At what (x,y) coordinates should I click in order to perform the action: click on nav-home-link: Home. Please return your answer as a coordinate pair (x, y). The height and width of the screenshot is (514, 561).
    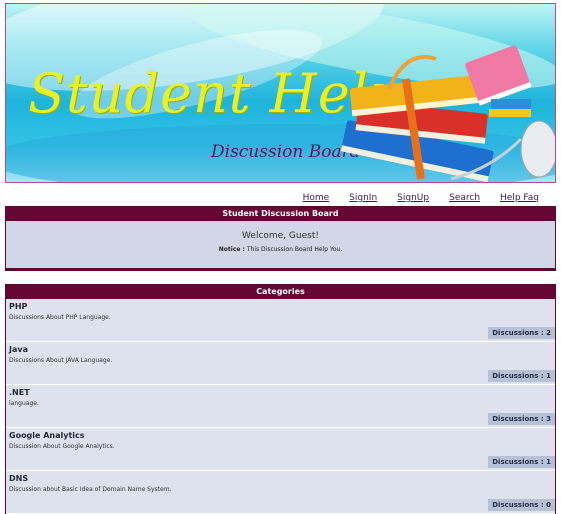
    Looking at the image, I should click on (316, 198).